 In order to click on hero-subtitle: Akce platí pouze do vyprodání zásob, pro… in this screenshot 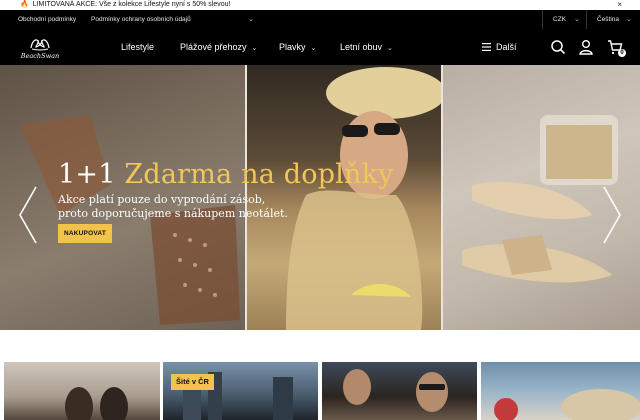, I will do `click(173, 206)`.